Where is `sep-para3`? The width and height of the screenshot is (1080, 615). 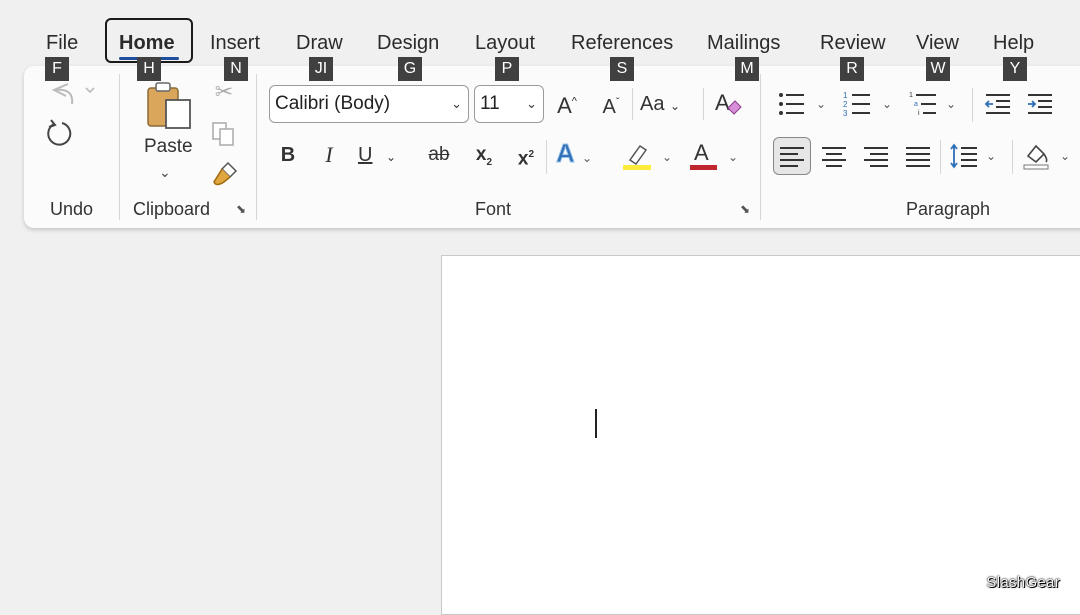
sep-para3 is located at coordinates (1012, 157).